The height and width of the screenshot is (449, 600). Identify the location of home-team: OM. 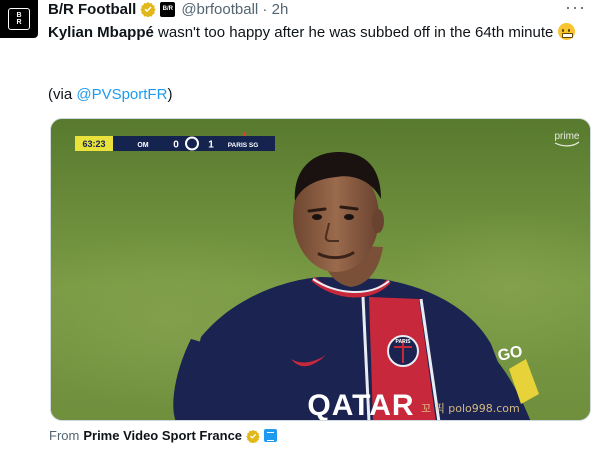
(142, 145).